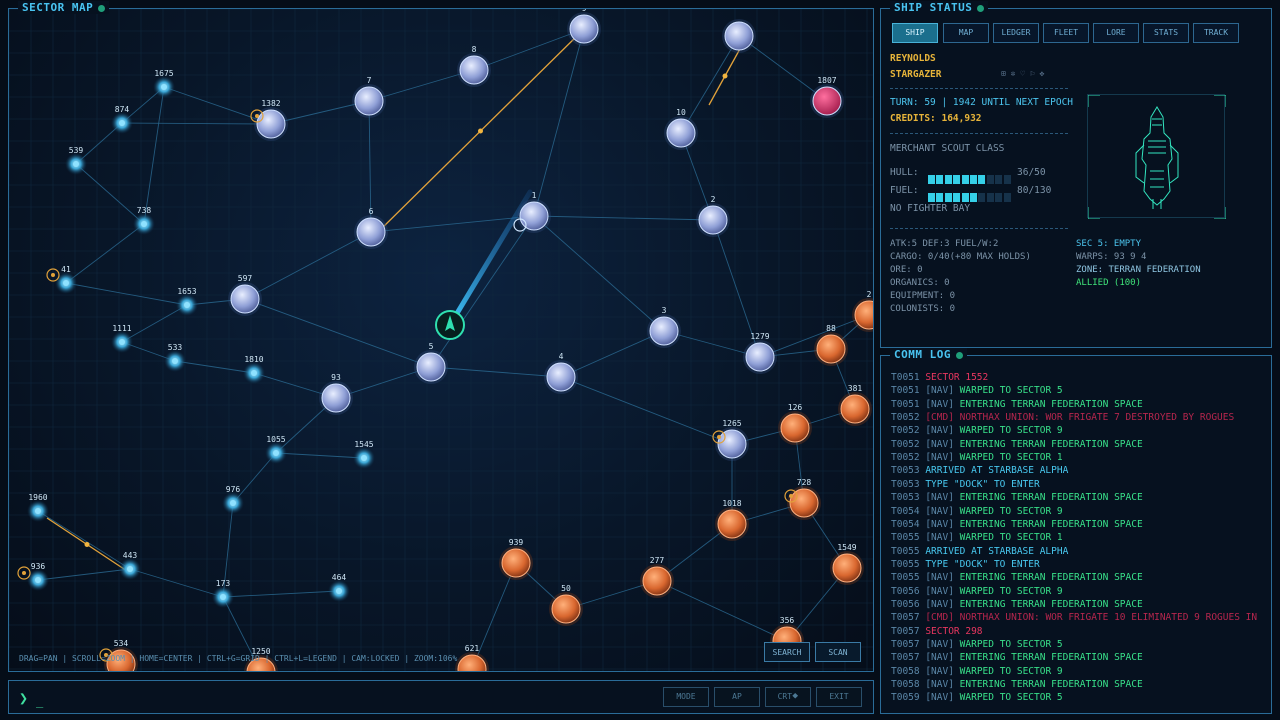  Describe the element at coordinates (66, 279) in the screenshot. I see `sector-node: 41` at that location.